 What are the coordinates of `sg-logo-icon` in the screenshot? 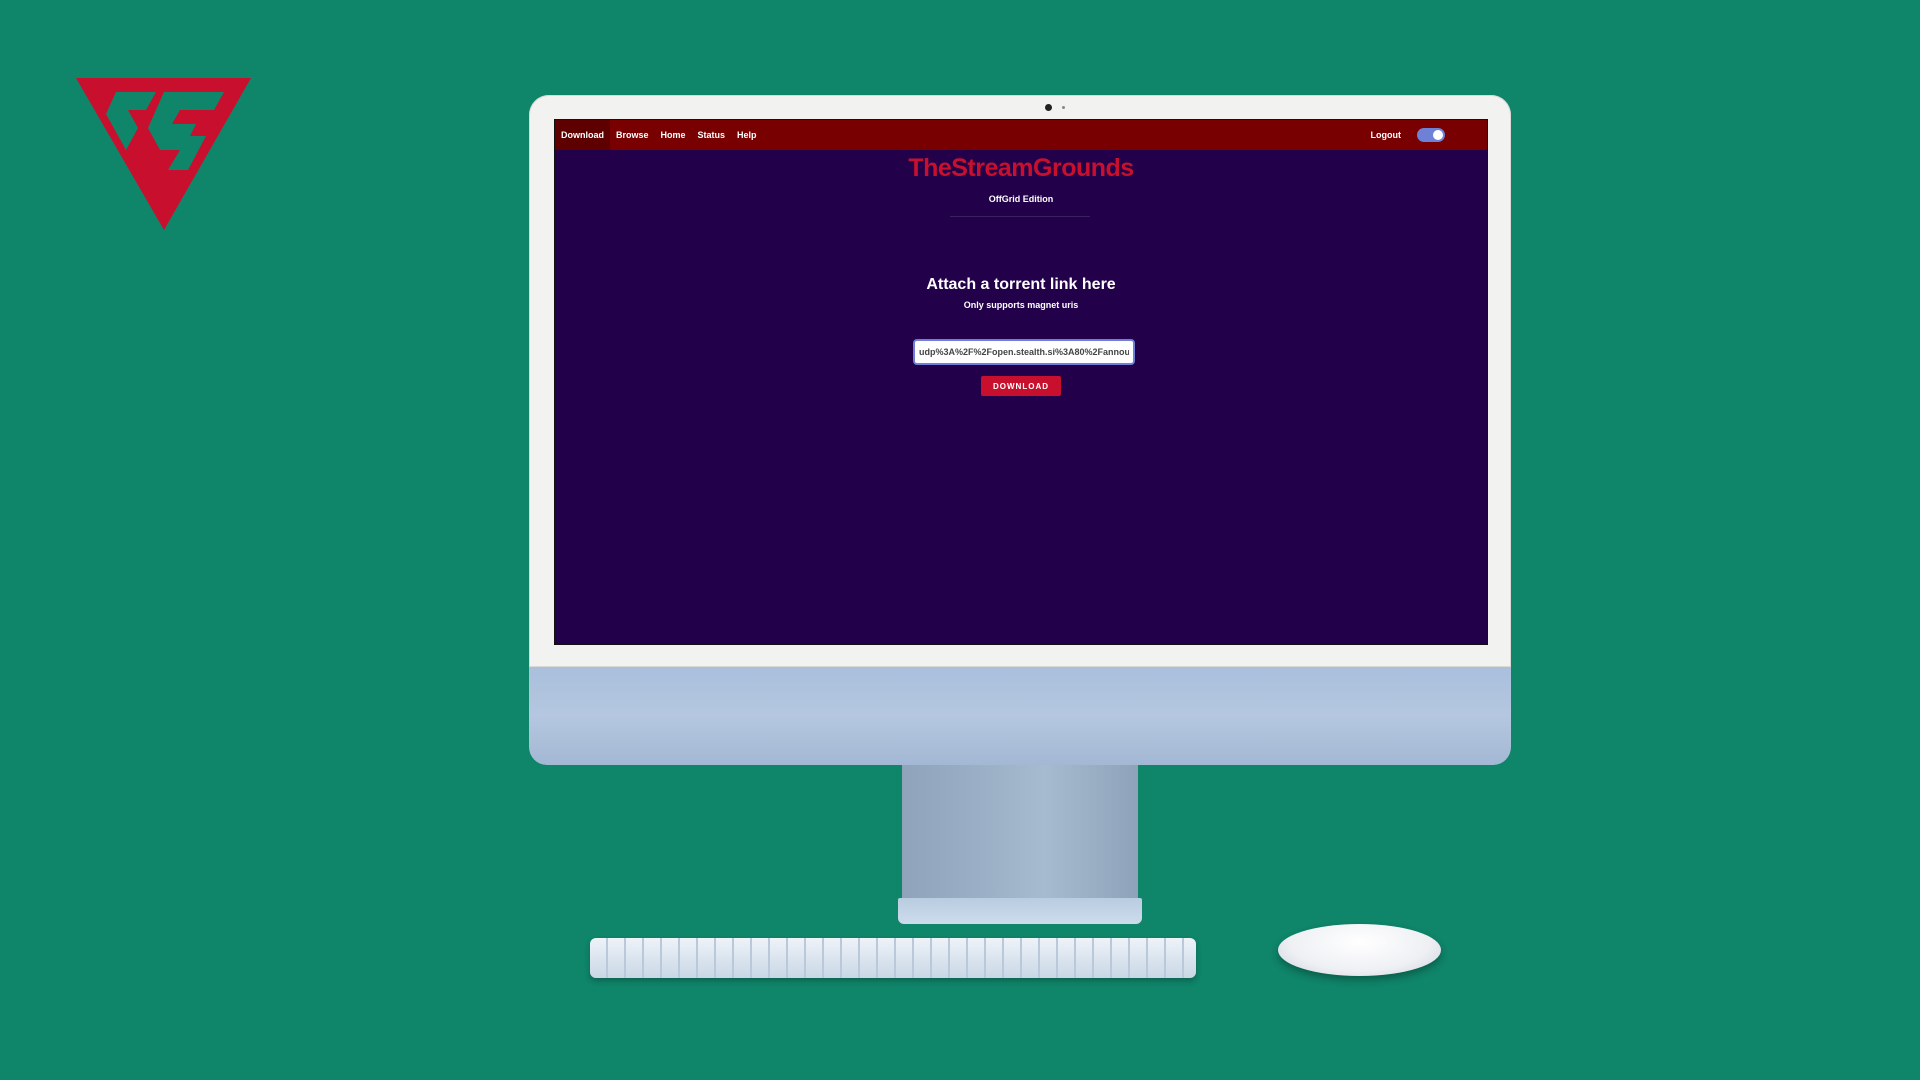 It's located at (163, 154).